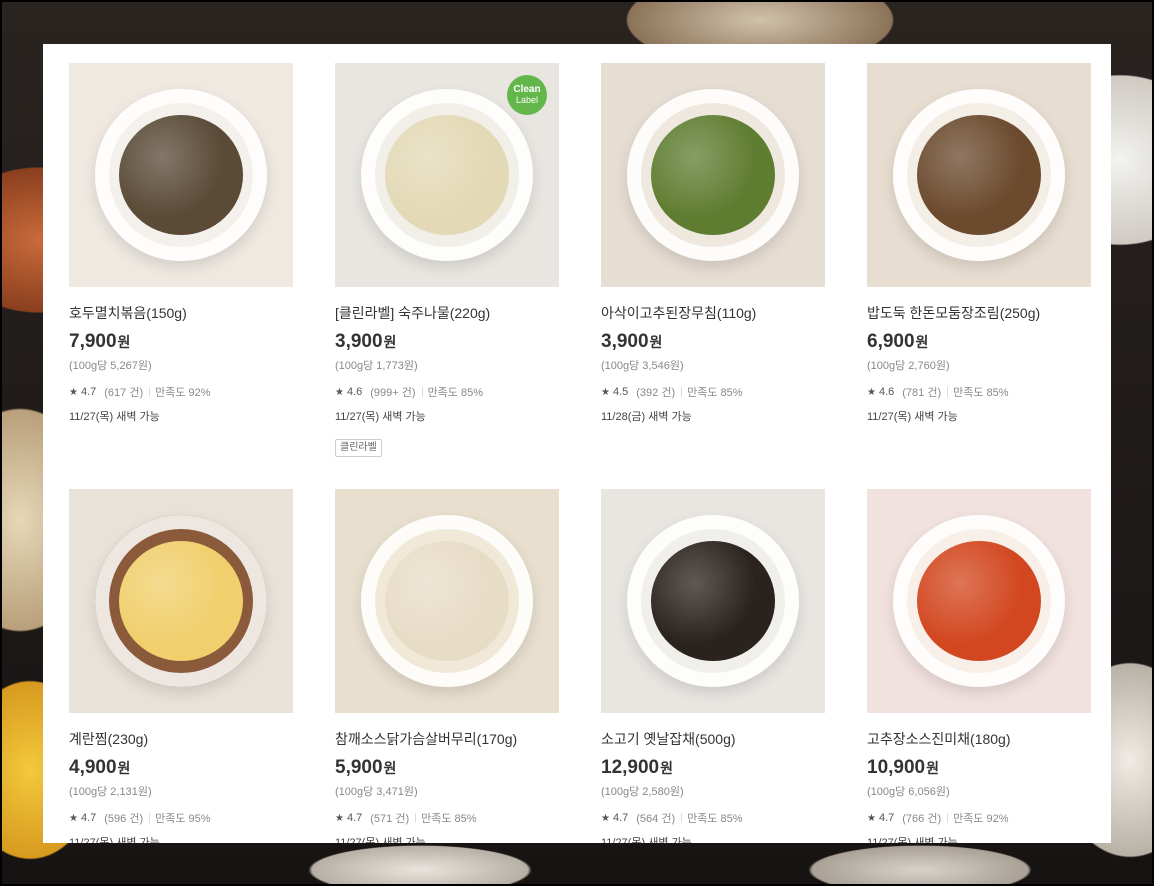 This screenshot has width=1154, height=886. What do you see at coordinates (713, 739) in the screenshot?
I see `product-name: 소고기 옛날잡채(500g)` at bounding box center [713, 739].